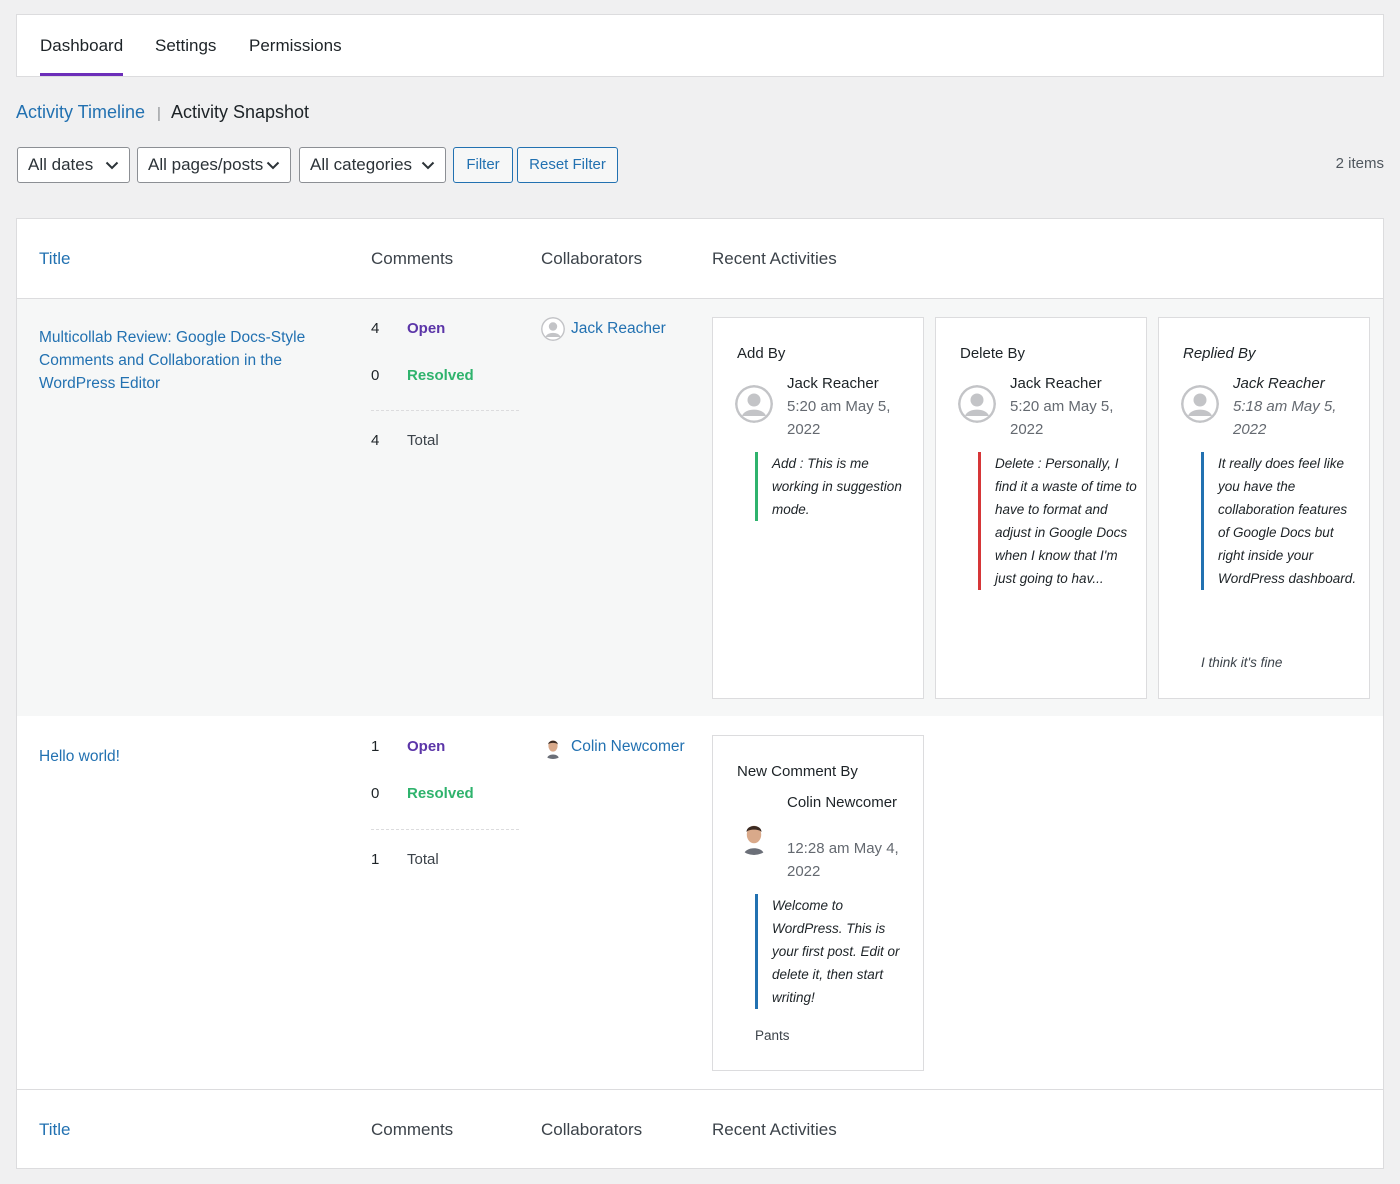  Describe the element at coordinates (1219, 353) in the screenshot. I see `activity-heading: Replied By` at that location.